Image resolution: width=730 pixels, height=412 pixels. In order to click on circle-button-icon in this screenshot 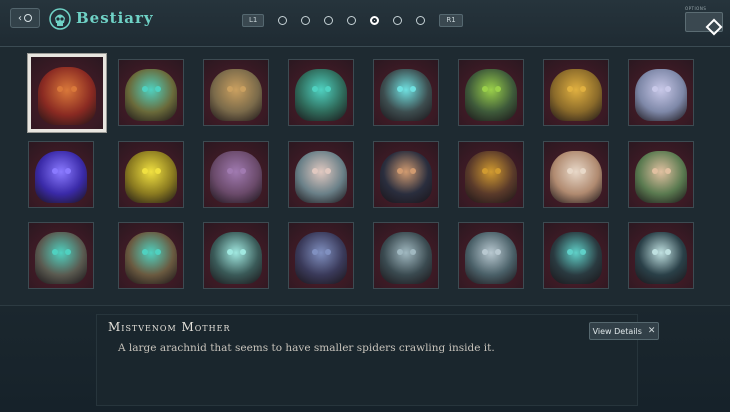, I will do `click(28, 18)`.